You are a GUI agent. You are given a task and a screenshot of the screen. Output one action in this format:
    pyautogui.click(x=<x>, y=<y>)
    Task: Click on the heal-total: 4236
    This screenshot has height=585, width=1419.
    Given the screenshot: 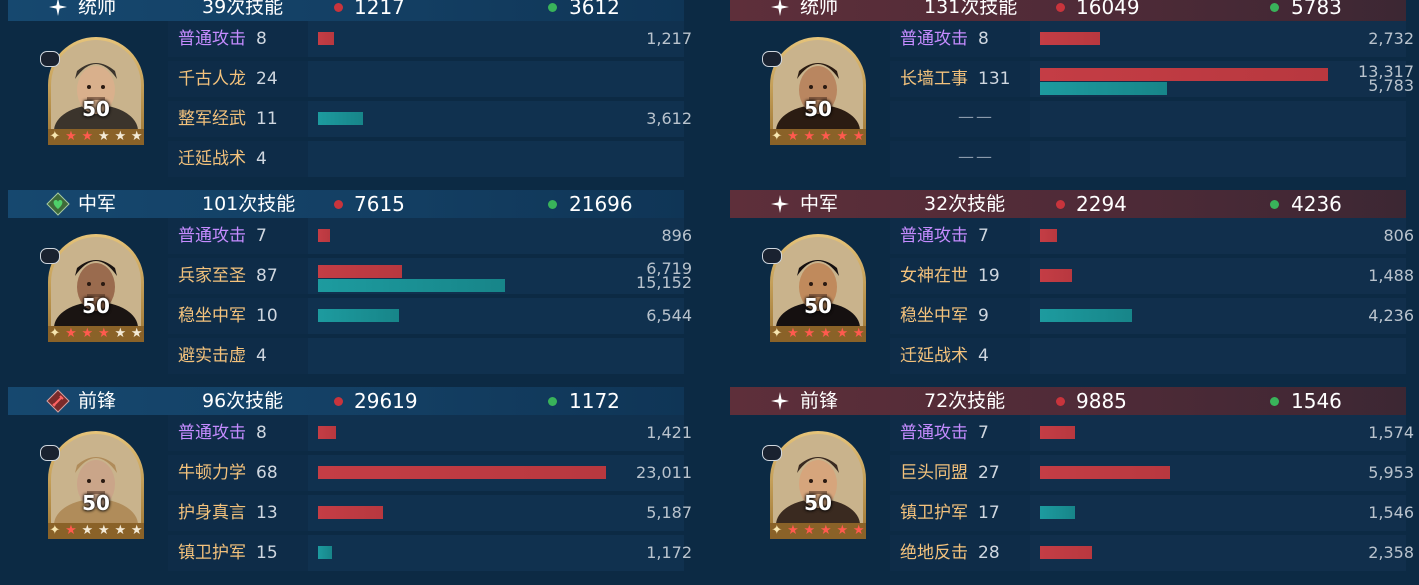 What is the action you would take?
    pyautogui.click(x=1316, y=204)
    